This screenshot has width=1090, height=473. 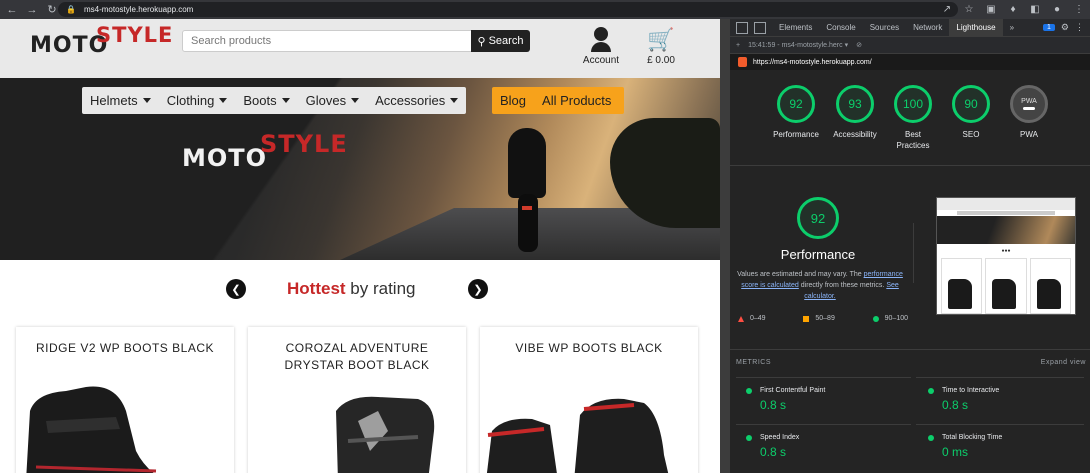 I want to click on score-legend: 0–49 50–89 90–100, so click(x=823, y=318).